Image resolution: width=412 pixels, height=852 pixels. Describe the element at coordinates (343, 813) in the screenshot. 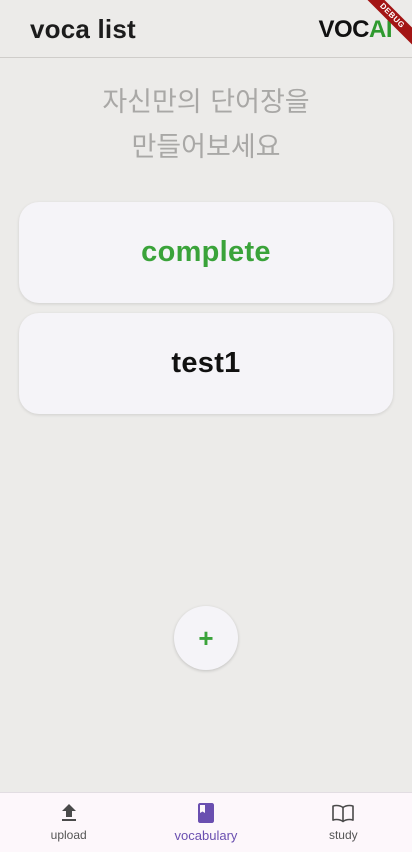

I see `open-book-icon` at that location.